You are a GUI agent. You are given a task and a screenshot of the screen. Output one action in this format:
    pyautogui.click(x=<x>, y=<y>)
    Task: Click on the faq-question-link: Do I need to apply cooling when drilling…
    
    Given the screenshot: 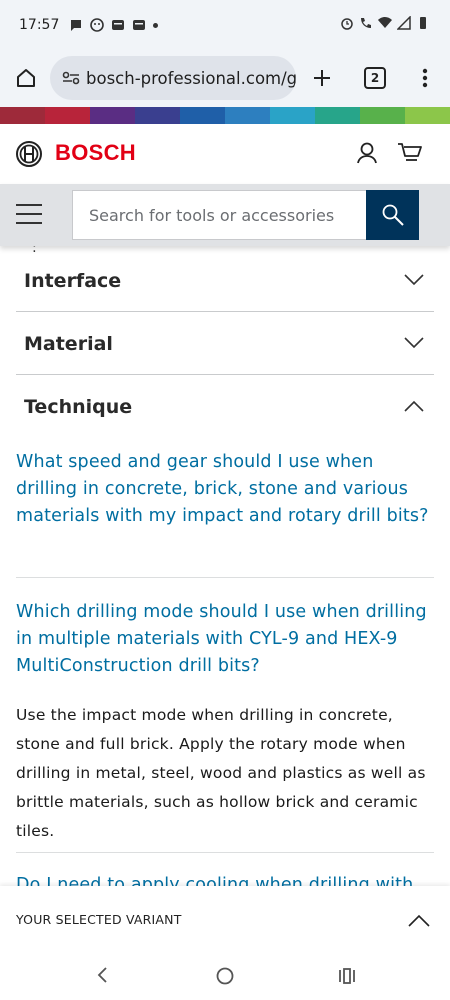 What is the action you would take?
    pyautogui.click(x=224, y=879)
    